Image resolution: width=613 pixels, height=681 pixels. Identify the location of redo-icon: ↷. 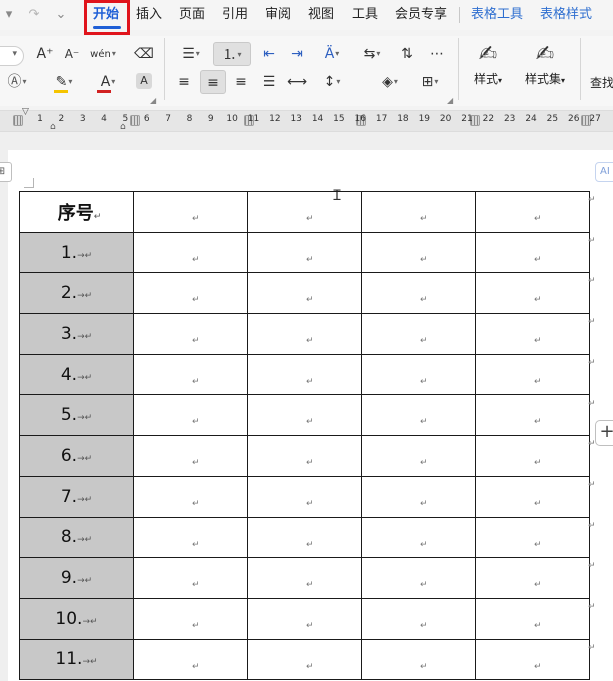
(34, 15).